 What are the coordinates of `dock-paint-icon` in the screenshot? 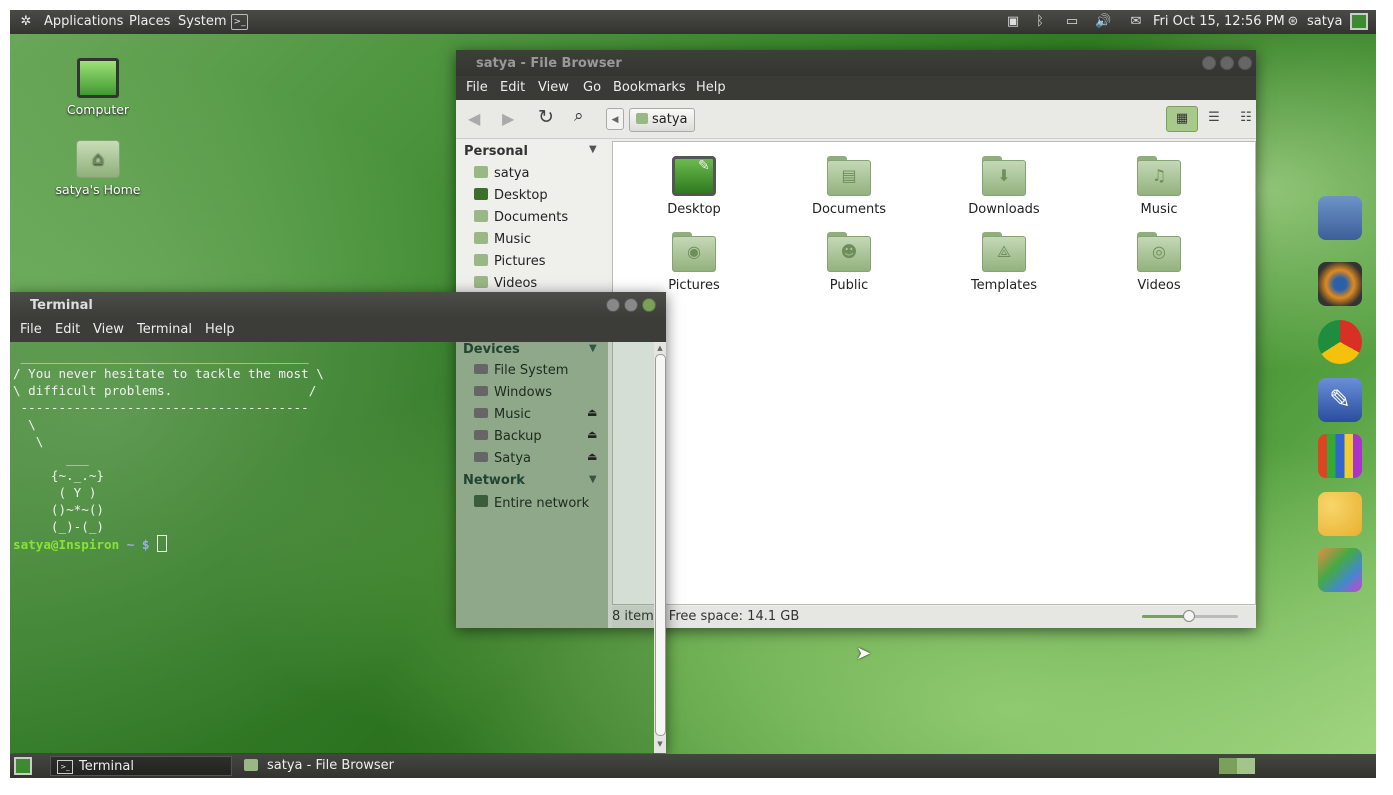 It's located at (1340, 570).